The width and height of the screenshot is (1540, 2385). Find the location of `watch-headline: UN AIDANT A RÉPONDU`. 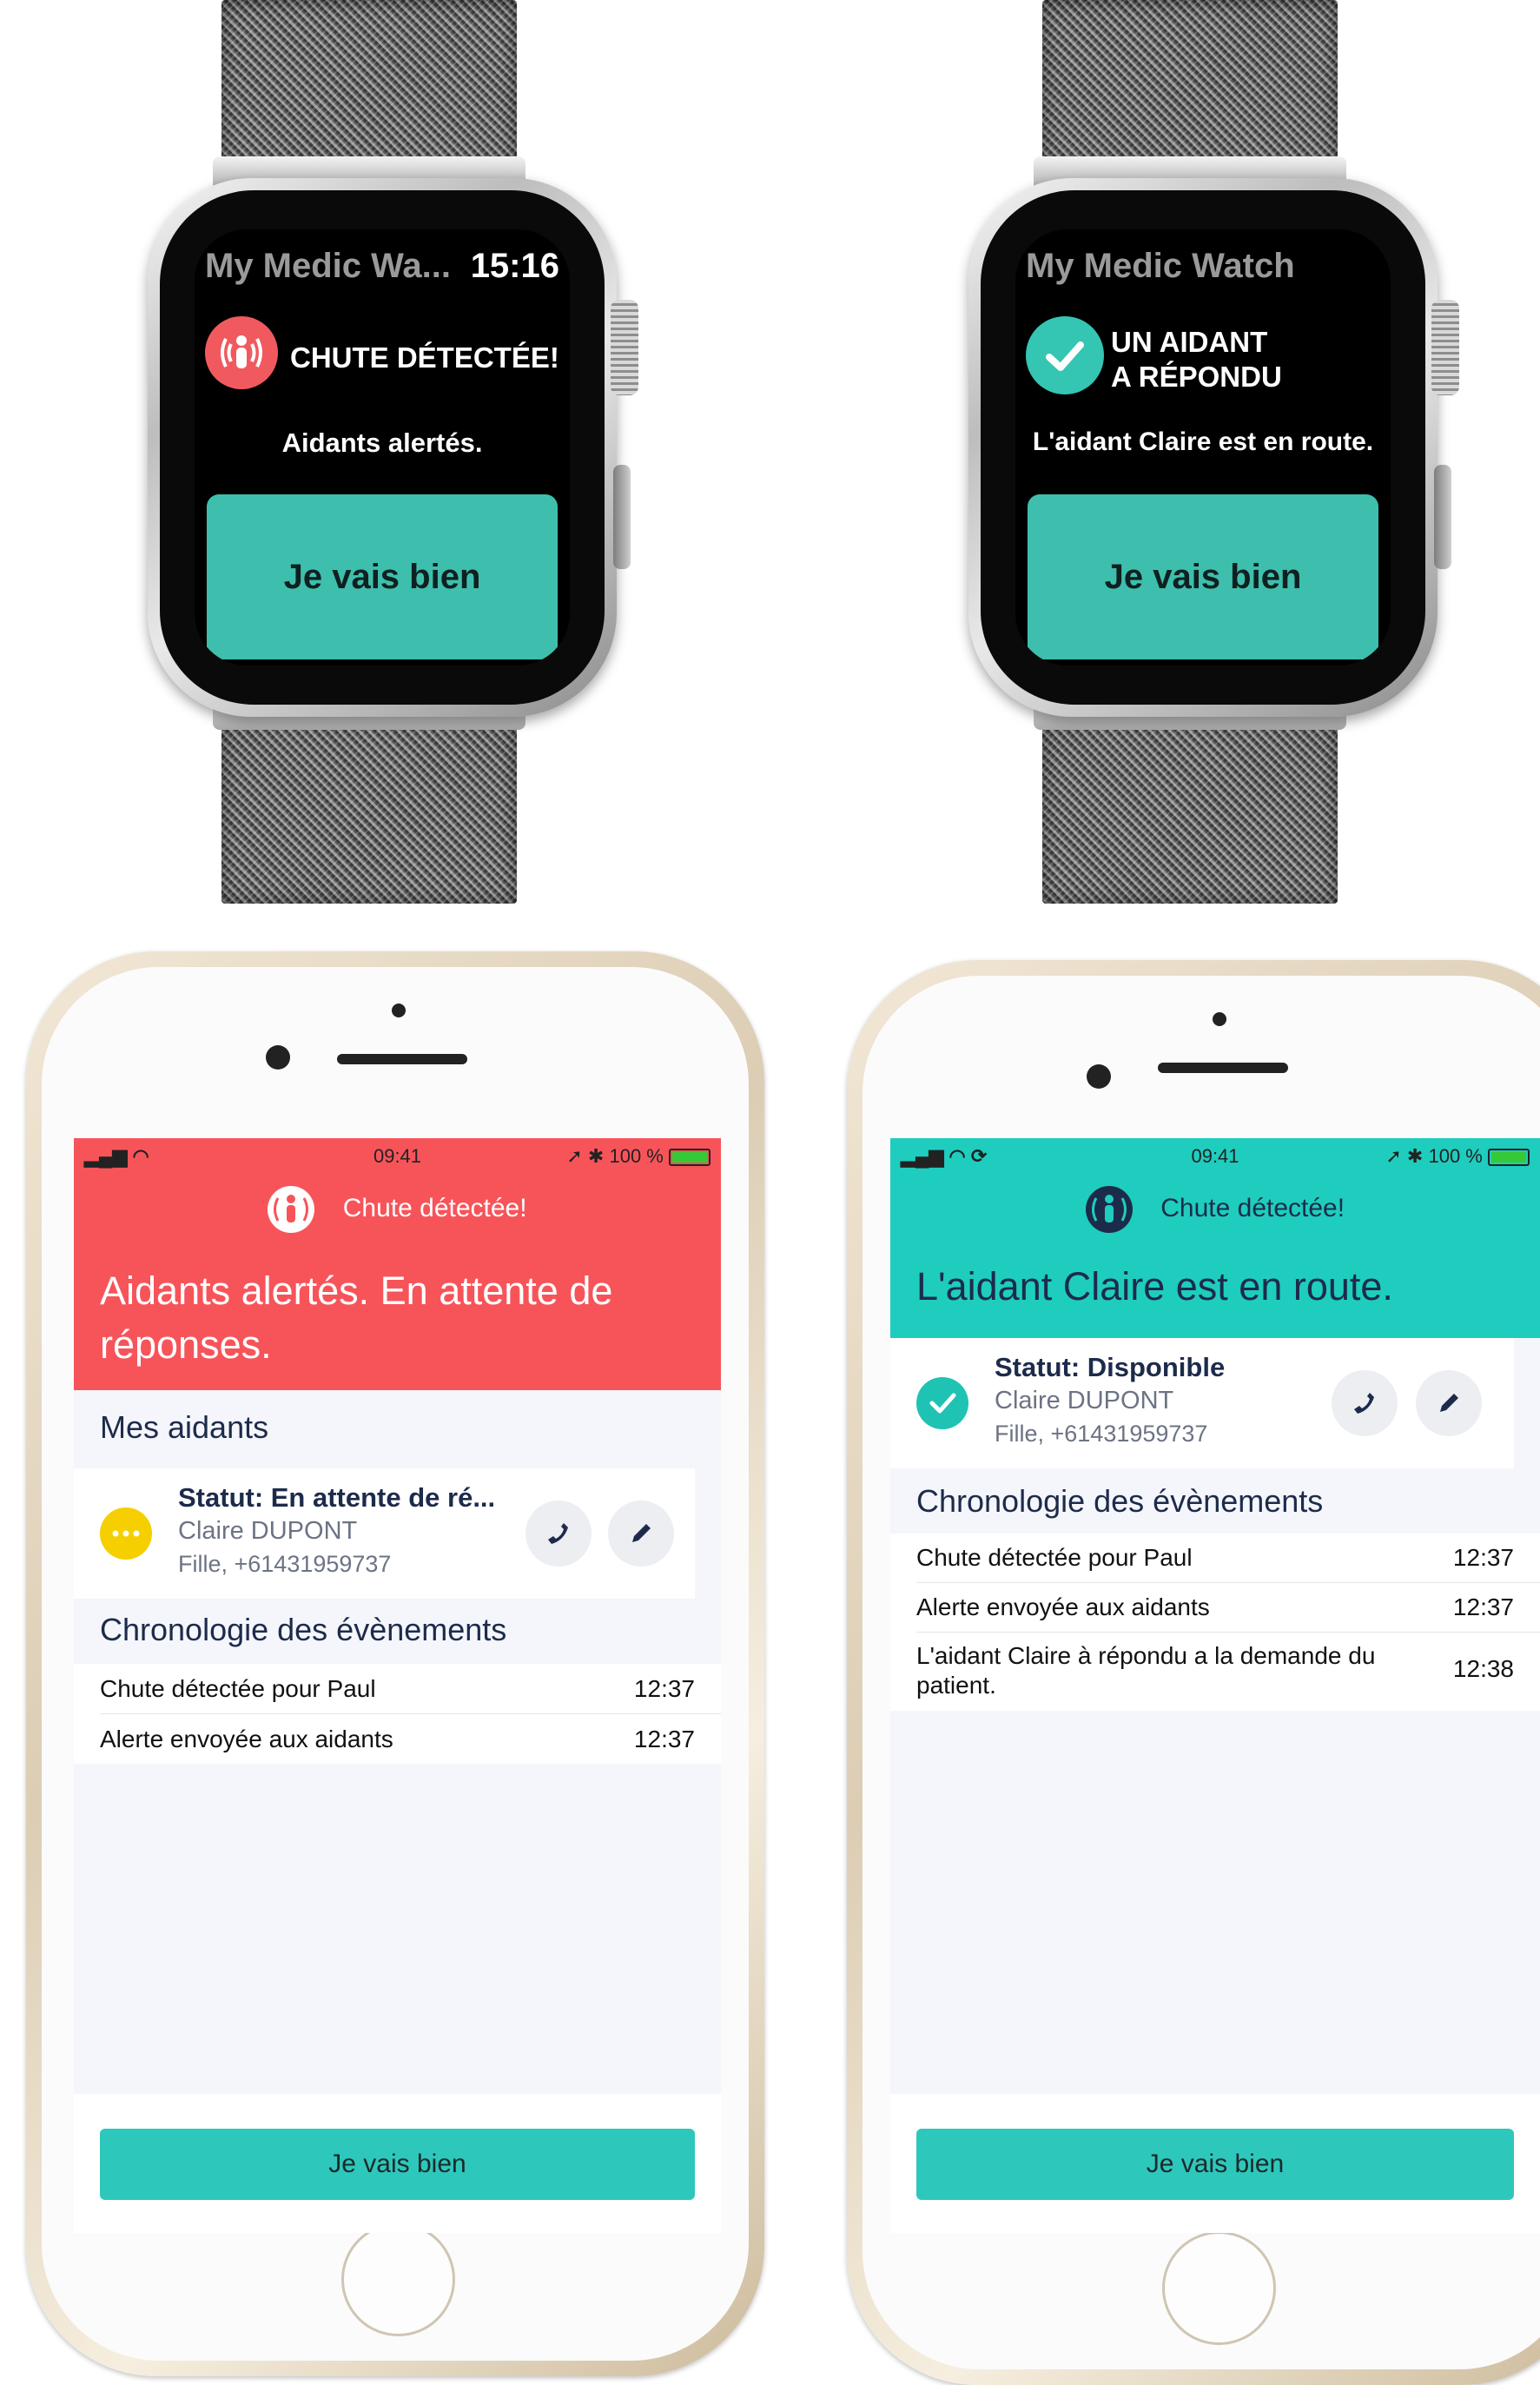

watch-headline: UN AIDANT A RÉPONDU is located at coordinates (1196, 359).